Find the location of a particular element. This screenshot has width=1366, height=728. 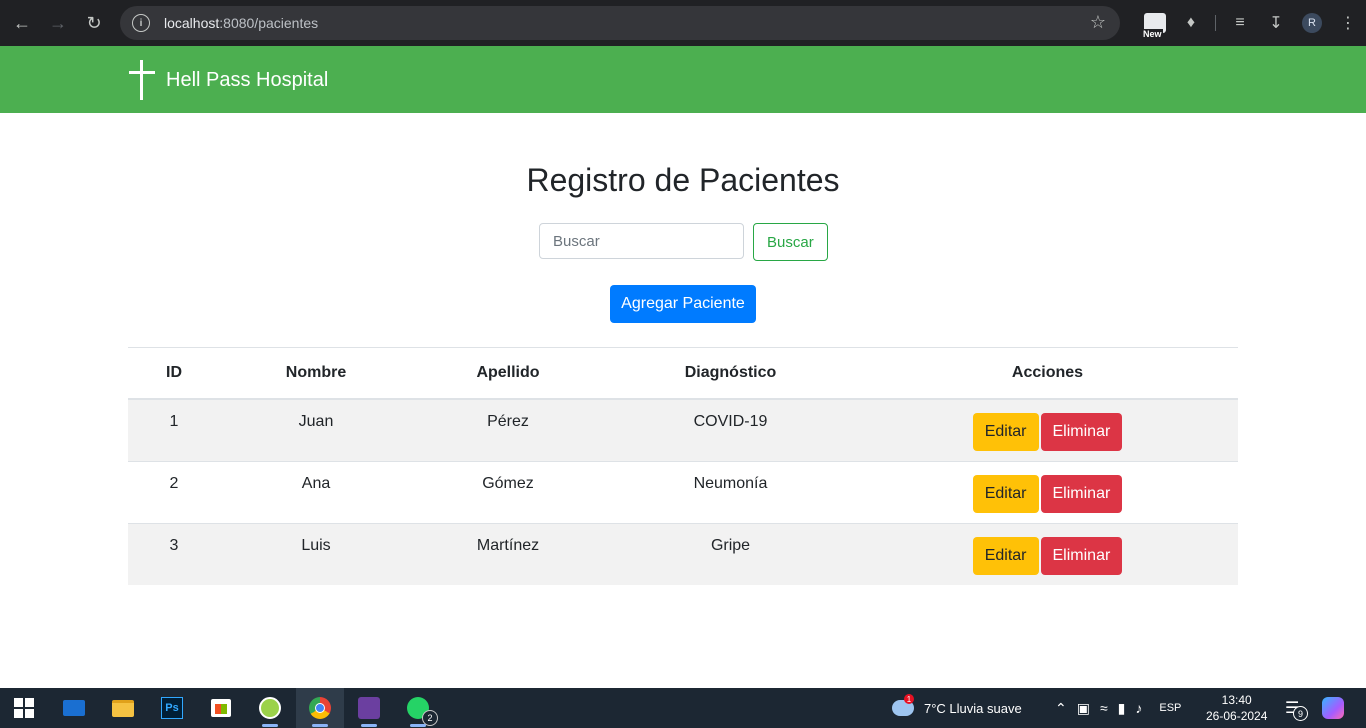

table-row: 3 Luis Martínez Gripe Editar Eliminar is located at coordinates (683, 553).